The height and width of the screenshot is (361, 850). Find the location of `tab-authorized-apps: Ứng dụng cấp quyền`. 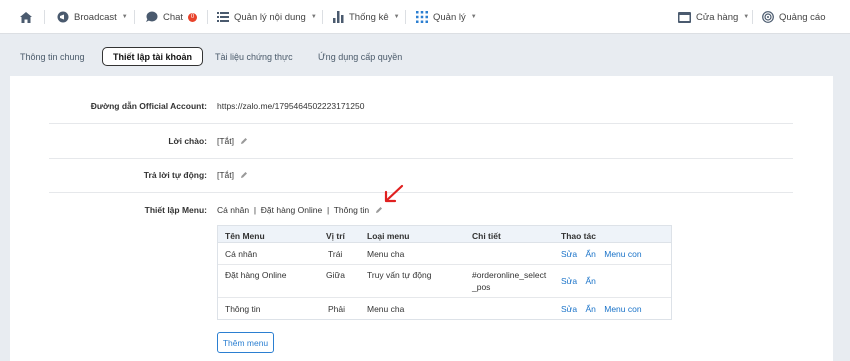

tab-authorized-apps: Ứng dụng cấp quyền is located at coordinates (360, 56).